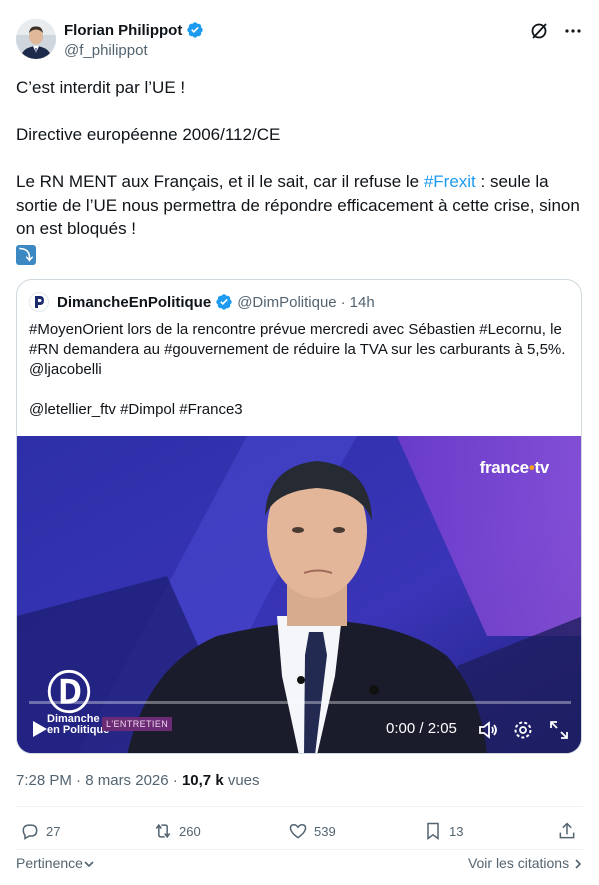 The image size is (599, 885). I want to click on tweet-date: 8 mars 2026, so click(126, 780).